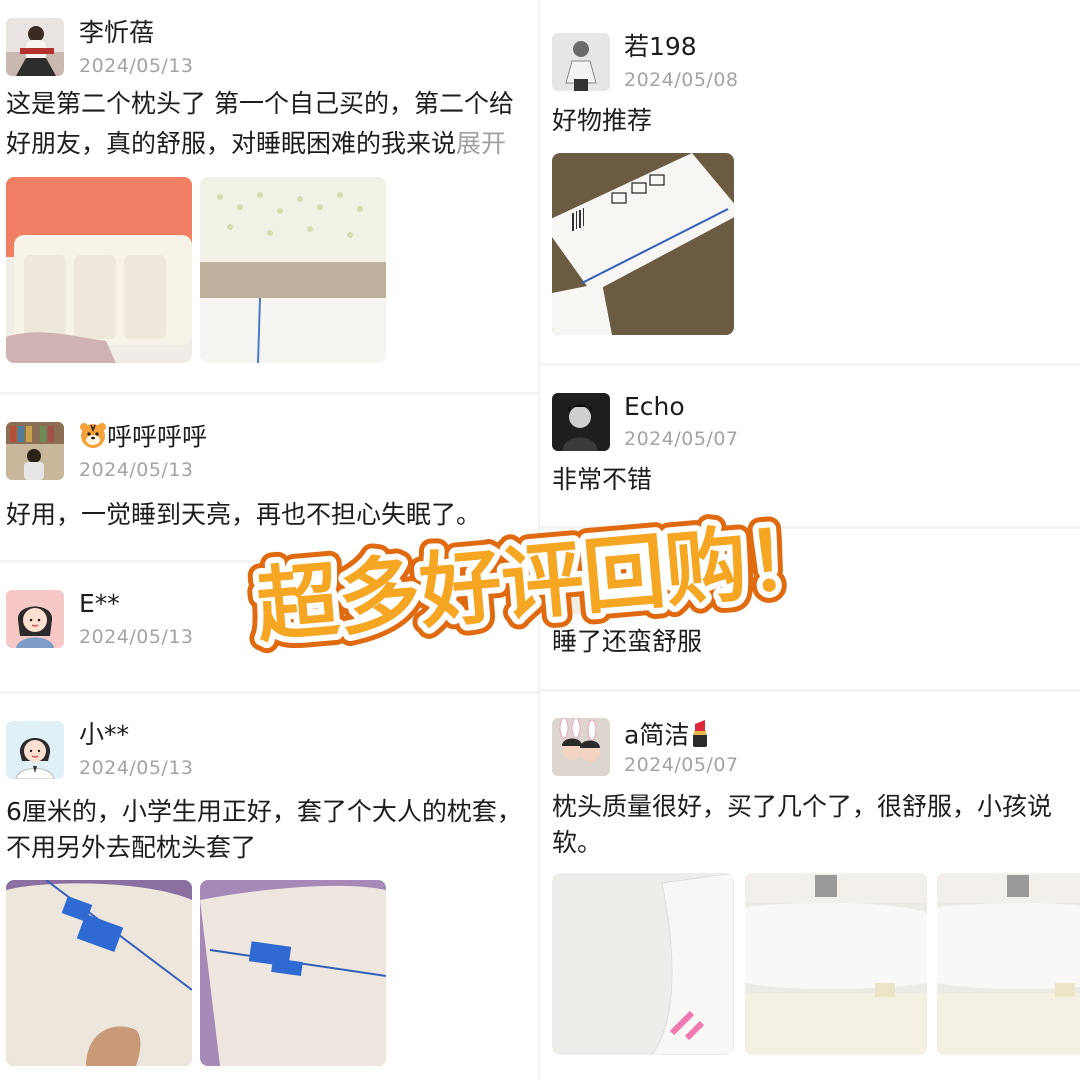 The image size is (1080, 1080). Describe the element at coordinates (264, 811) in the screenshot. I see `review-text-line: 6厘米的，小学生用正好，套了个大人的枕套，` at that location.